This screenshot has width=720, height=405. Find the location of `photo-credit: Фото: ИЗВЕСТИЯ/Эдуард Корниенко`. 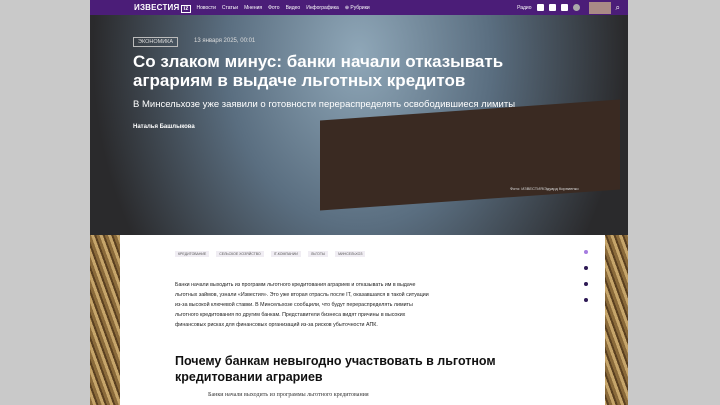

photo-credit: Фото: ИЗВЕСТИЯ/Эдуард Корниенко is located at coordinates (544, 188).